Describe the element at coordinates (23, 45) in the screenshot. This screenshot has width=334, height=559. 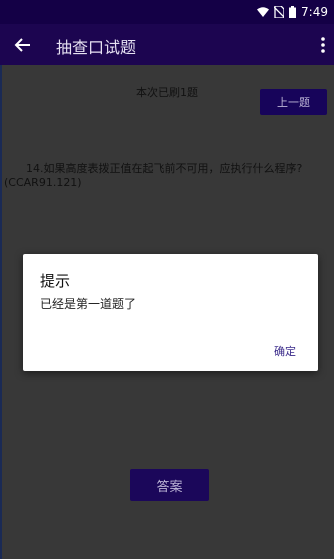
I see `back-arrow-icon` at that location.